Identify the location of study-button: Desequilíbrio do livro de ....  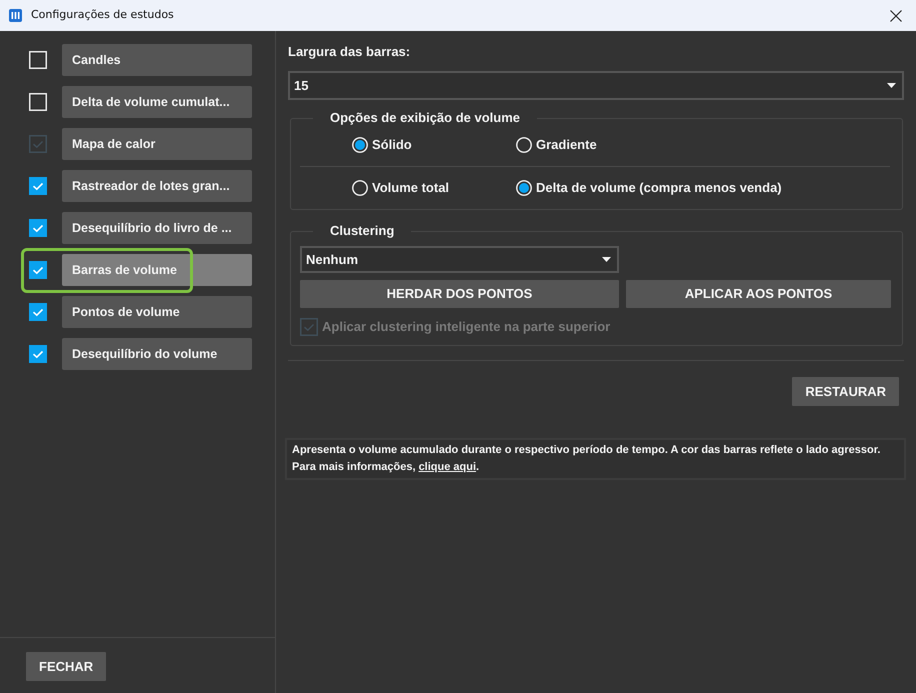
(157, 228).